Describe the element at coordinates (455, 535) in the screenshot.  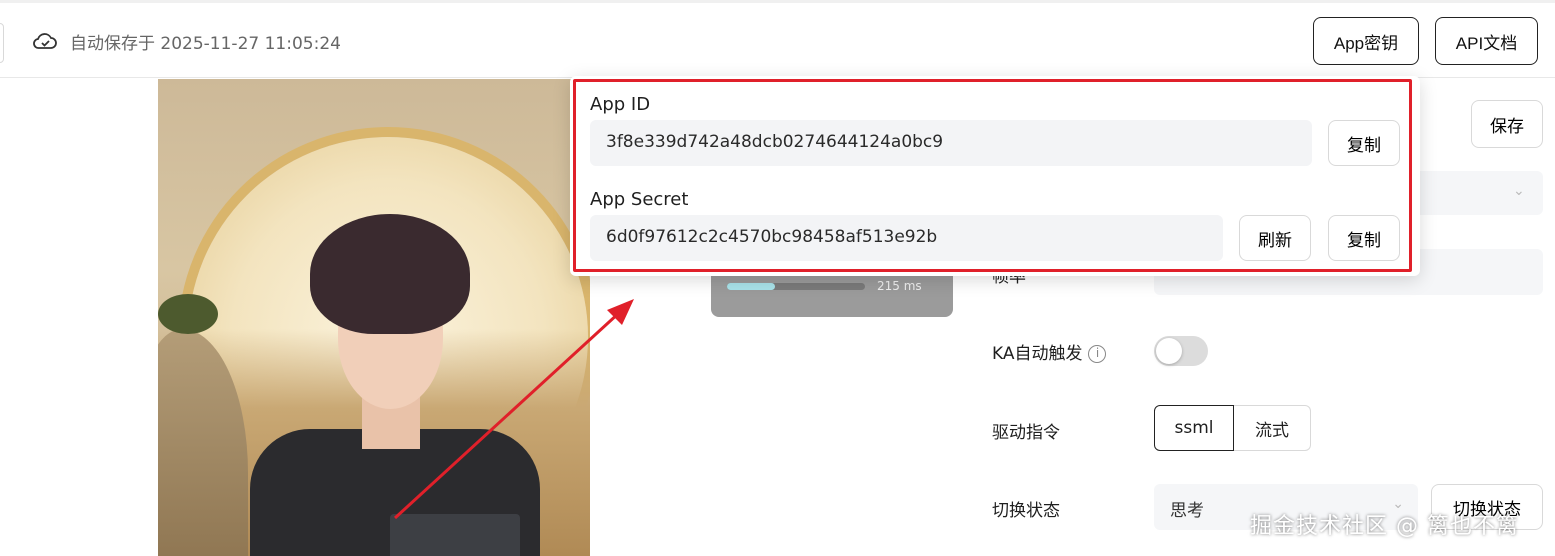
I see `avatar-overall-bib` at that location.